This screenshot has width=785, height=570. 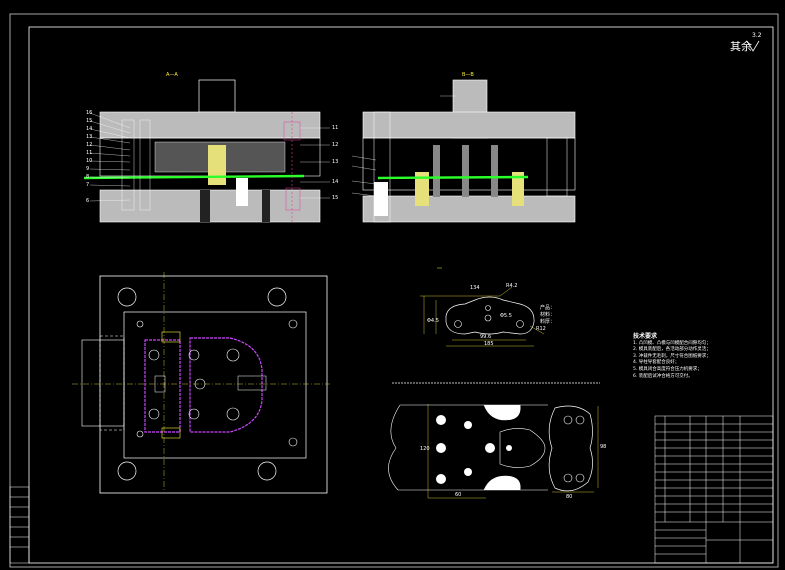 What do you see at coordinates (672, 350) in the screenshot?
I see `tech-note: 2. 模具装配后，各活动部分动作灵活；` at bounding box center [672, 350].